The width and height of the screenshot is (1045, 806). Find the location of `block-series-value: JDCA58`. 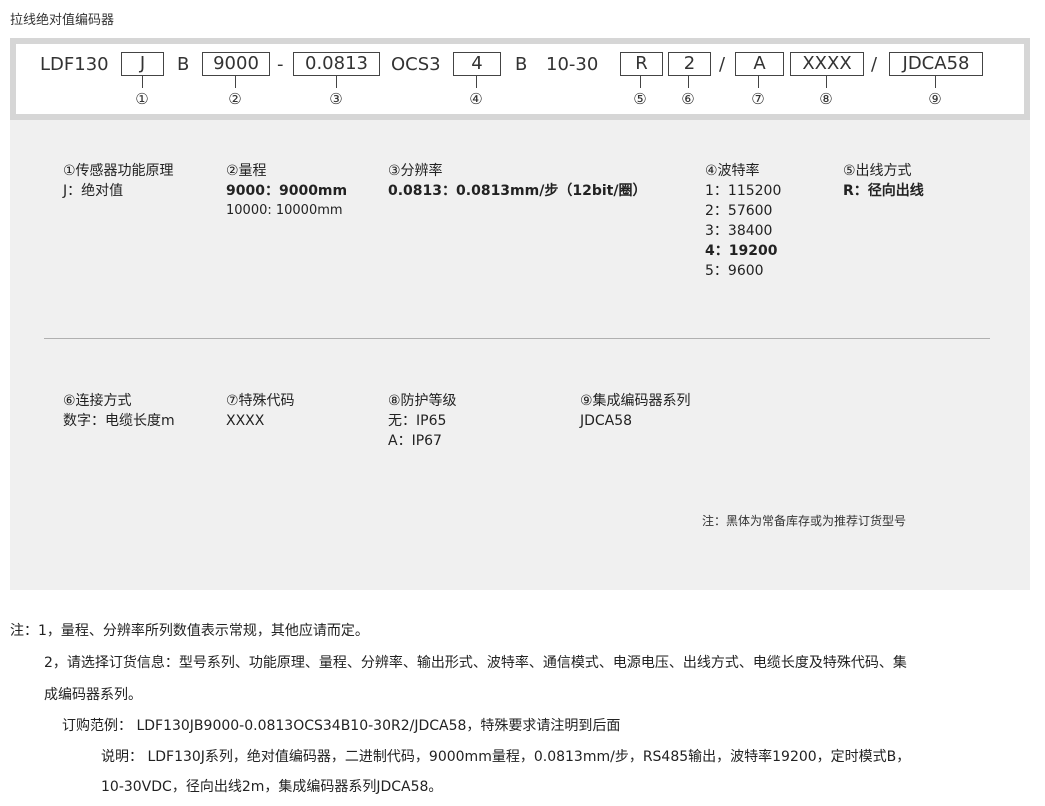

block-series-value: JDCA58 is located at coordinates (606, 421).